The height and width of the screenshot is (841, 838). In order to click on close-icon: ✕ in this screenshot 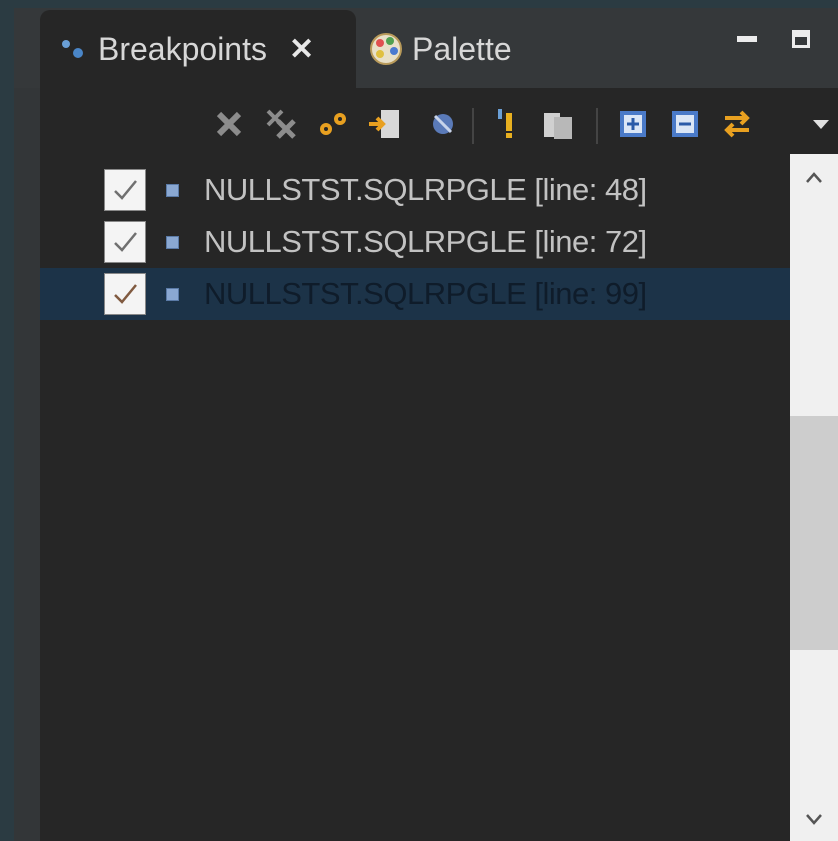, I will do `click(301, 49)`.